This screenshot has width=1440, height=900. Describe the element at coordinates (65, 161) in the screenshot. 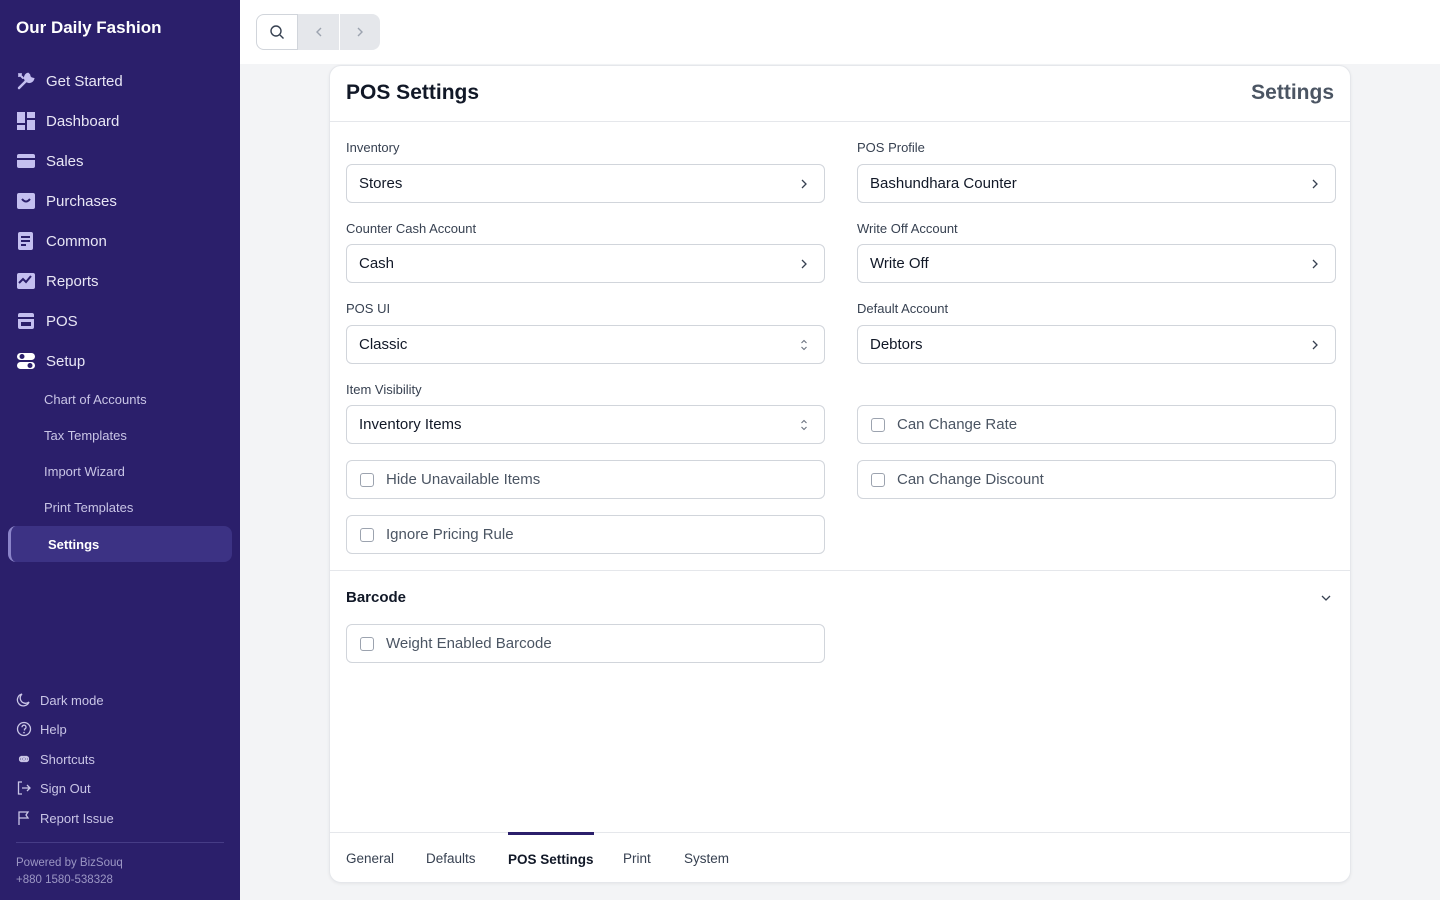

I see `sidebar-item-label: Sales` at that location.